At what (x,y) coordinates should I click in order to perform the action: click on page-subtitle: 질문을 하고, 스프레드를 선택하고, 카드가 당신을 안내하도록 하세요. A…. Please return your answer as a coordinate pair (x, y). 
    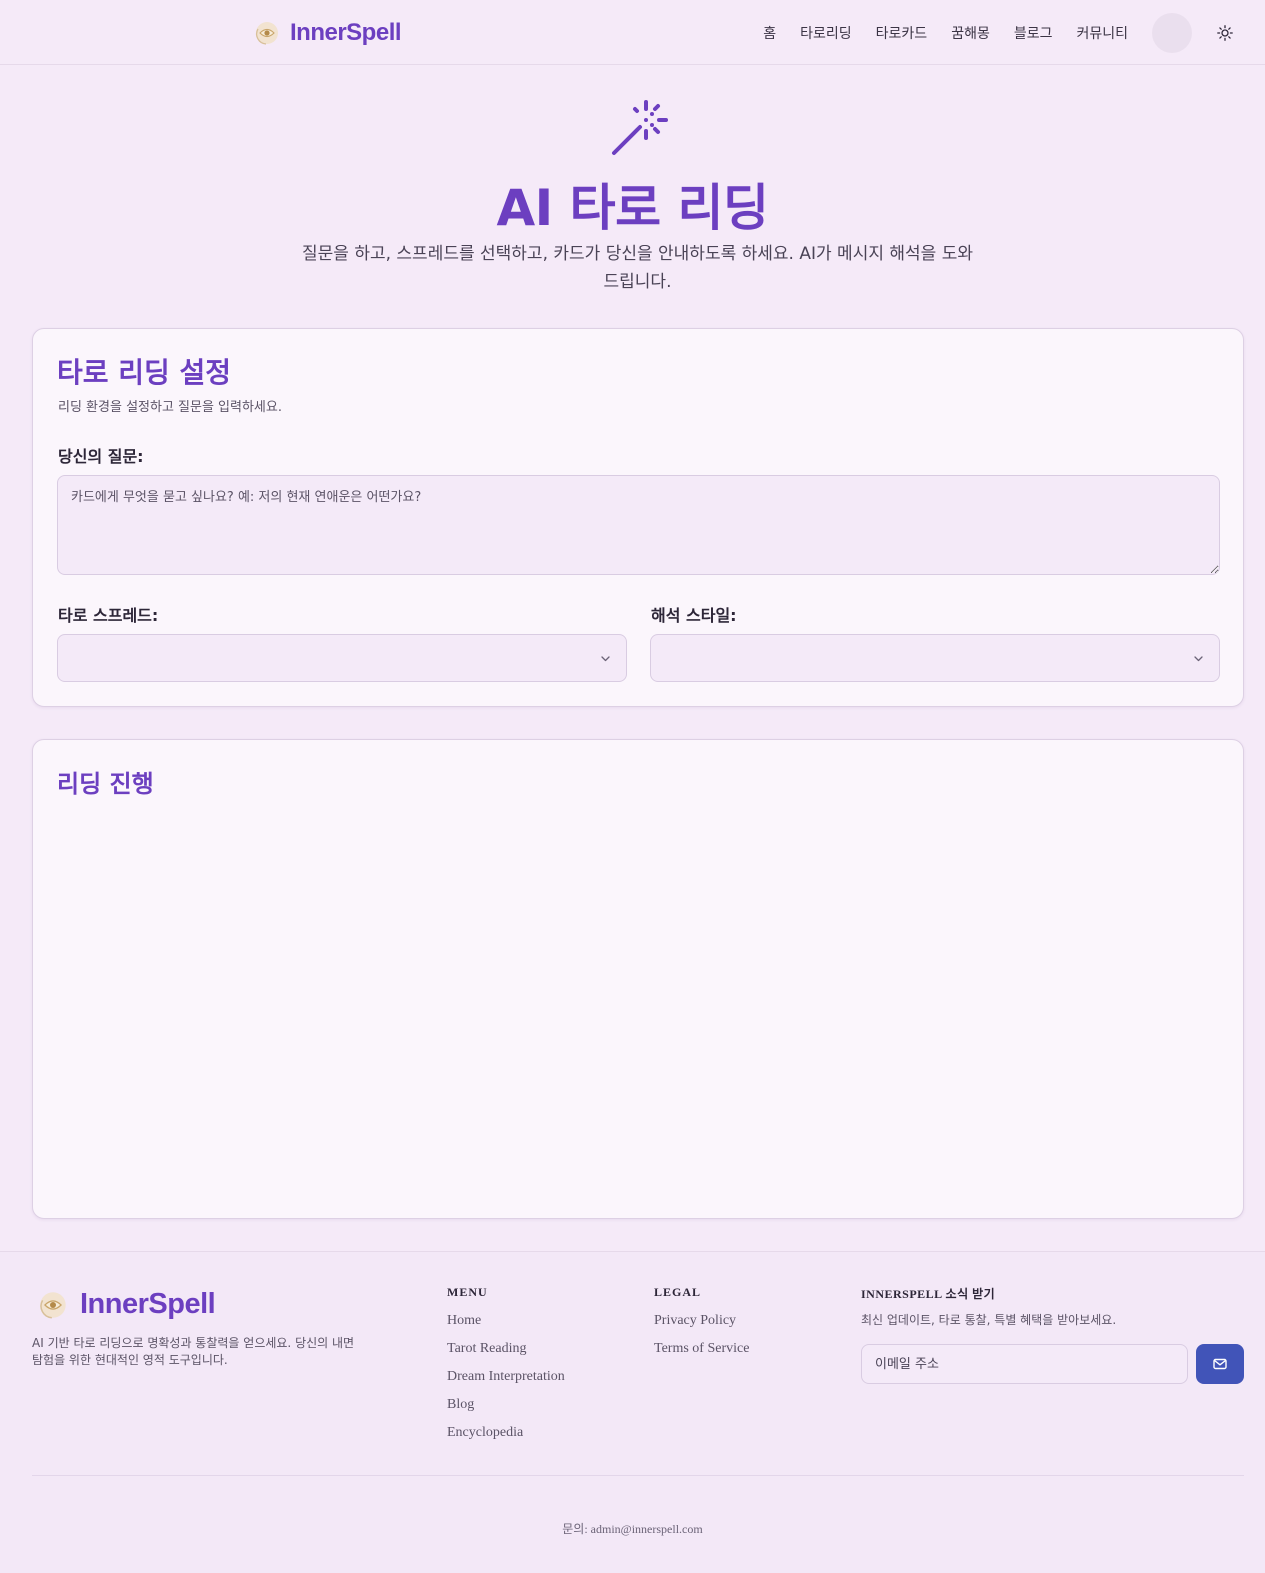
    Looking at the image, I should click on (637, 268).